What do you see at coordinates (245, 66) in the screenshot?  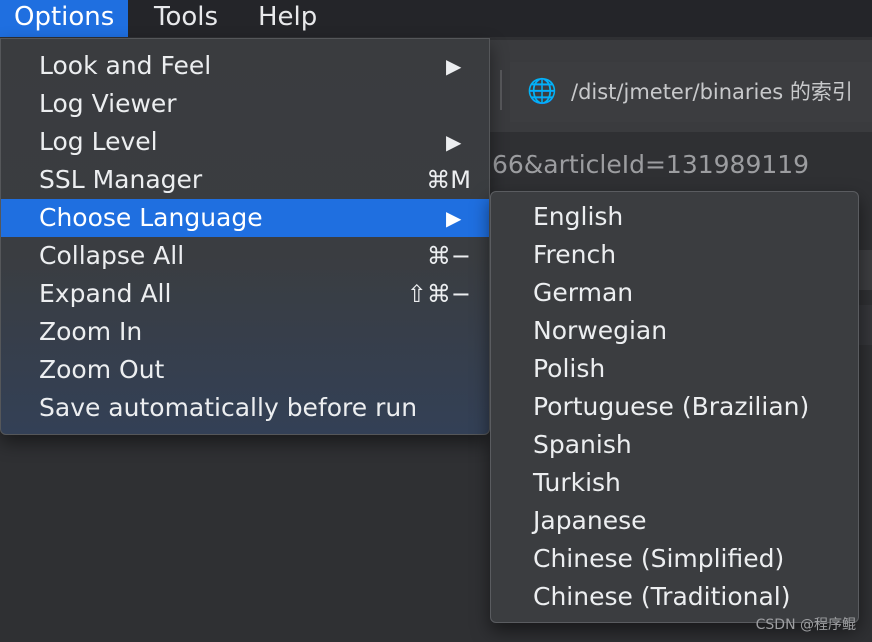 I see `menu-item-look-and-feel: Look and Feel ▶` at bounding box center [245, 66].